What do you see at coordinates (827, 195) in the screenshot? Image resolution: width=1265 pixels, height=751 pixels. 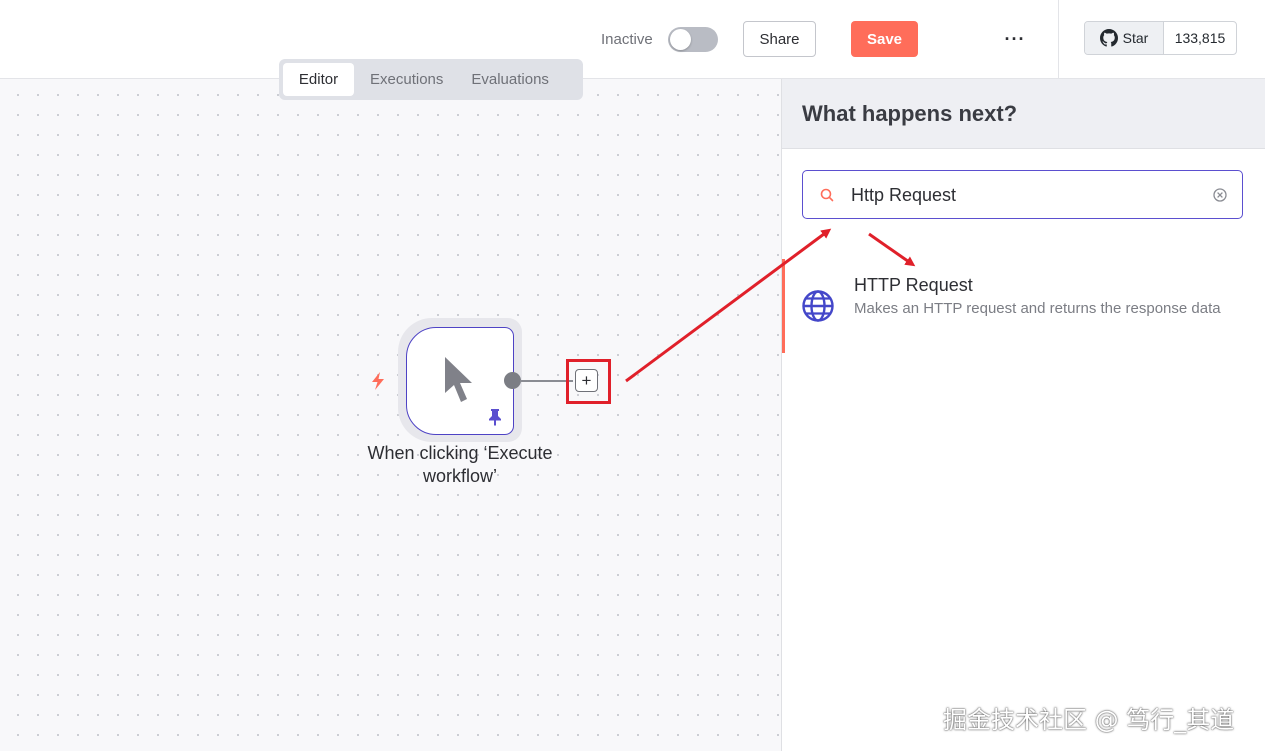 I see `search-icon` at bounding box center [827, 195].